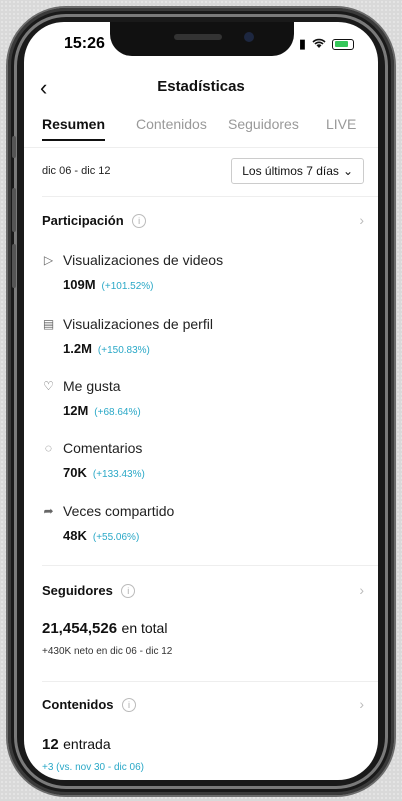 The width and height of the screenshot is (402, 801). Describe the element at coordinates (171, 128) in the screenshot. I see `tab-contenidos: Contenidos` at that location.